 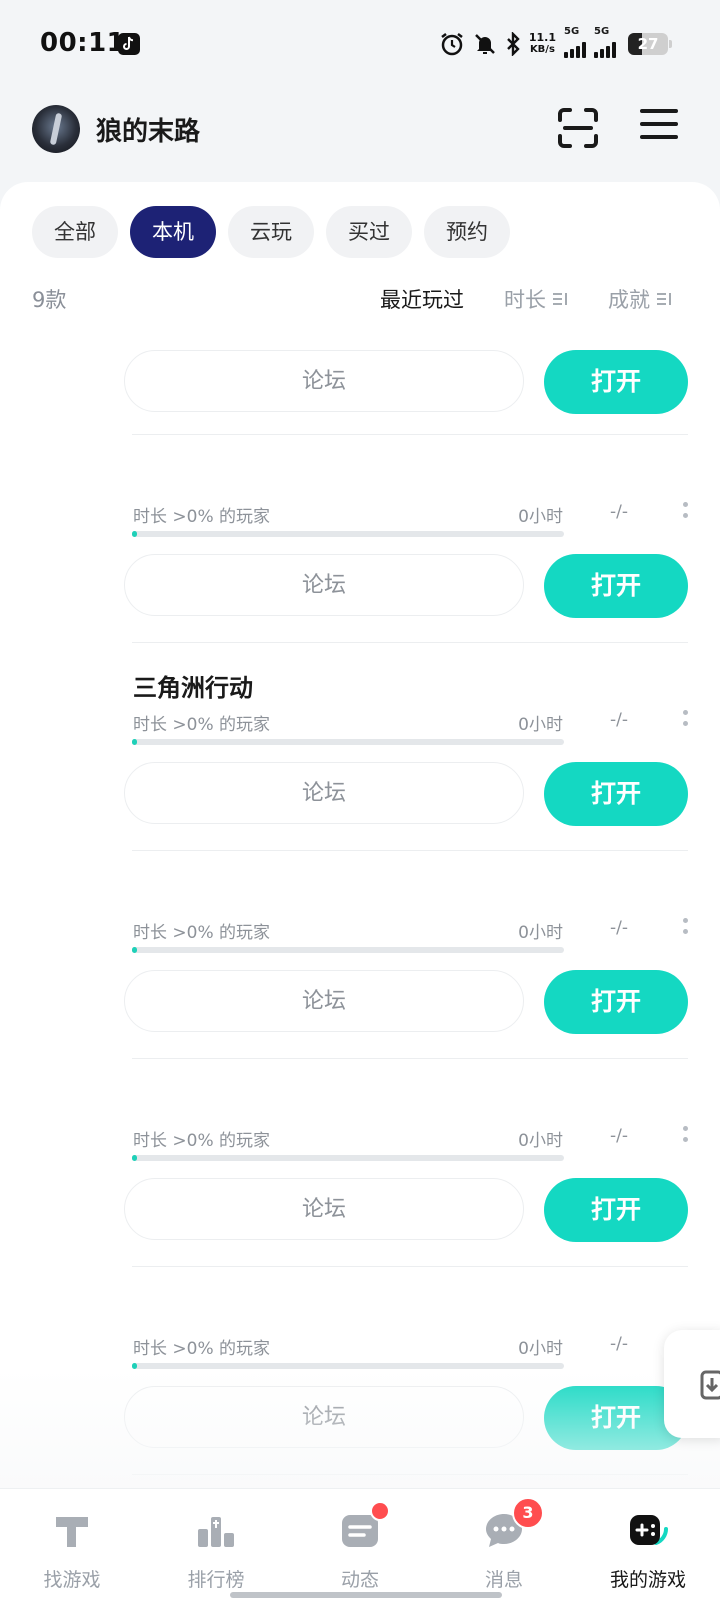 What do you see at coordinates (360, 45) in the screenshot?
I see `status-bar: 00:11 11.1 KB/s 5G 5G 27` at bounding box center [360, 45].